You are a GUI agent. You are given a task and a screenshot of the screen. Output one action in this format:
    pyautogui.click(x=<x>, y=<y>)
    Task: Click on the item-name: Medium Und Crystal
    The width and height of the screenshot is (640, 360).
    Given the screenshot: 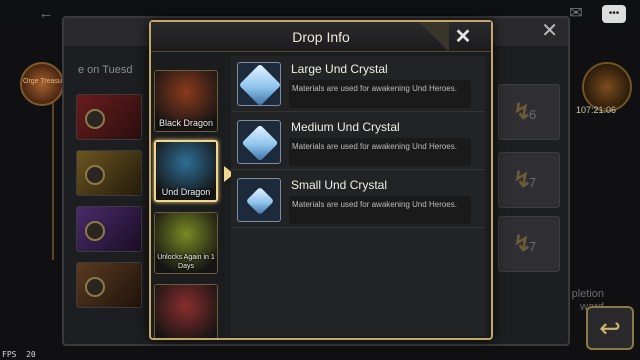 What is the action you would take?
    pyautogui.click(x=345, y=127)
    